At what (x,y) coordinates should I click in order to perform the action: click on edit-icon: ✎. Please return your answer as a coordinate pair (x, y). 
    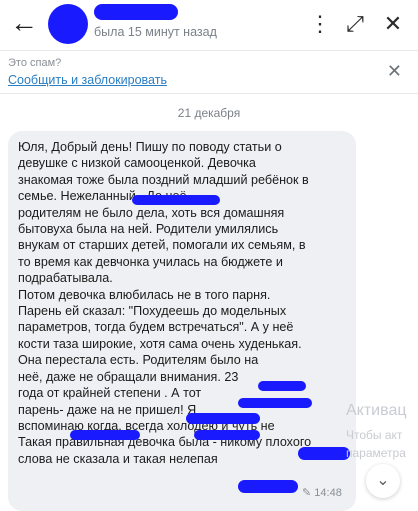
    Looking at the image, I should click on (307, 493).